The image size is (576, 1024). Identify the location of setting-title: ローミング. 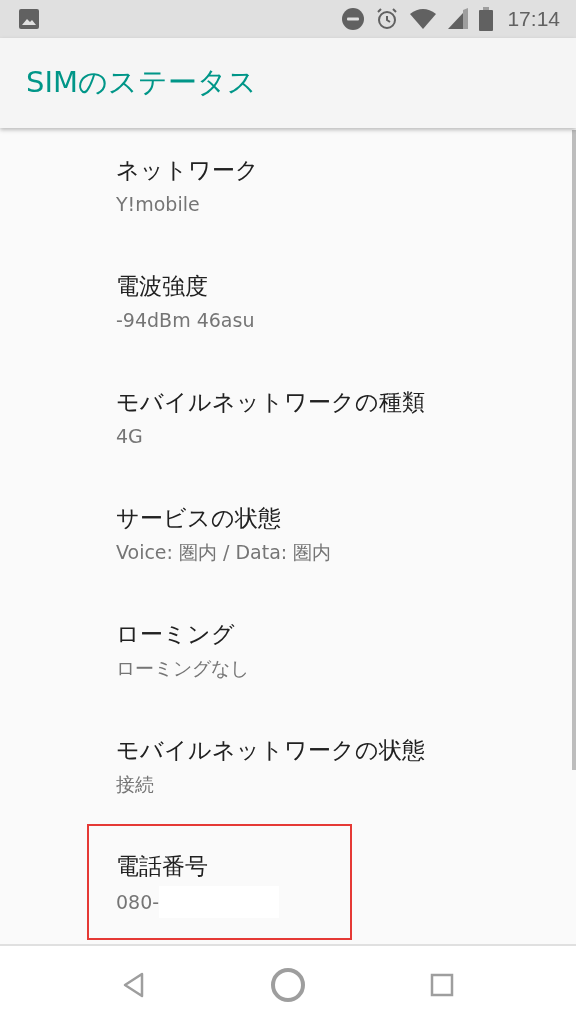
(176, 634).